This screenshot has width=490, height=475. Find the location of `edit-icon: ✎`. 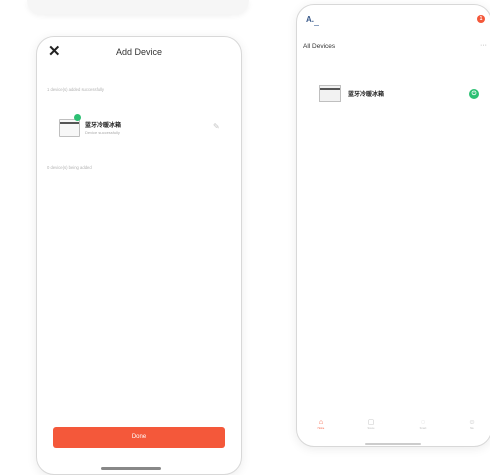

edit-icon: ✎ is located at coordinates (216, 126).